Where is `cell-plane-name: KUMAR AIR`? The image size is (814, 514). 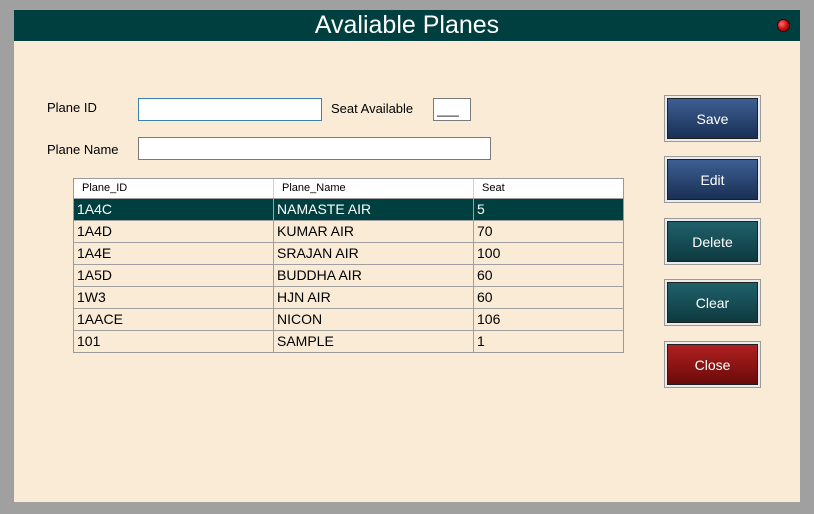
cell-plane-name: KUMAR AIR is located at coordinates (374, 231).